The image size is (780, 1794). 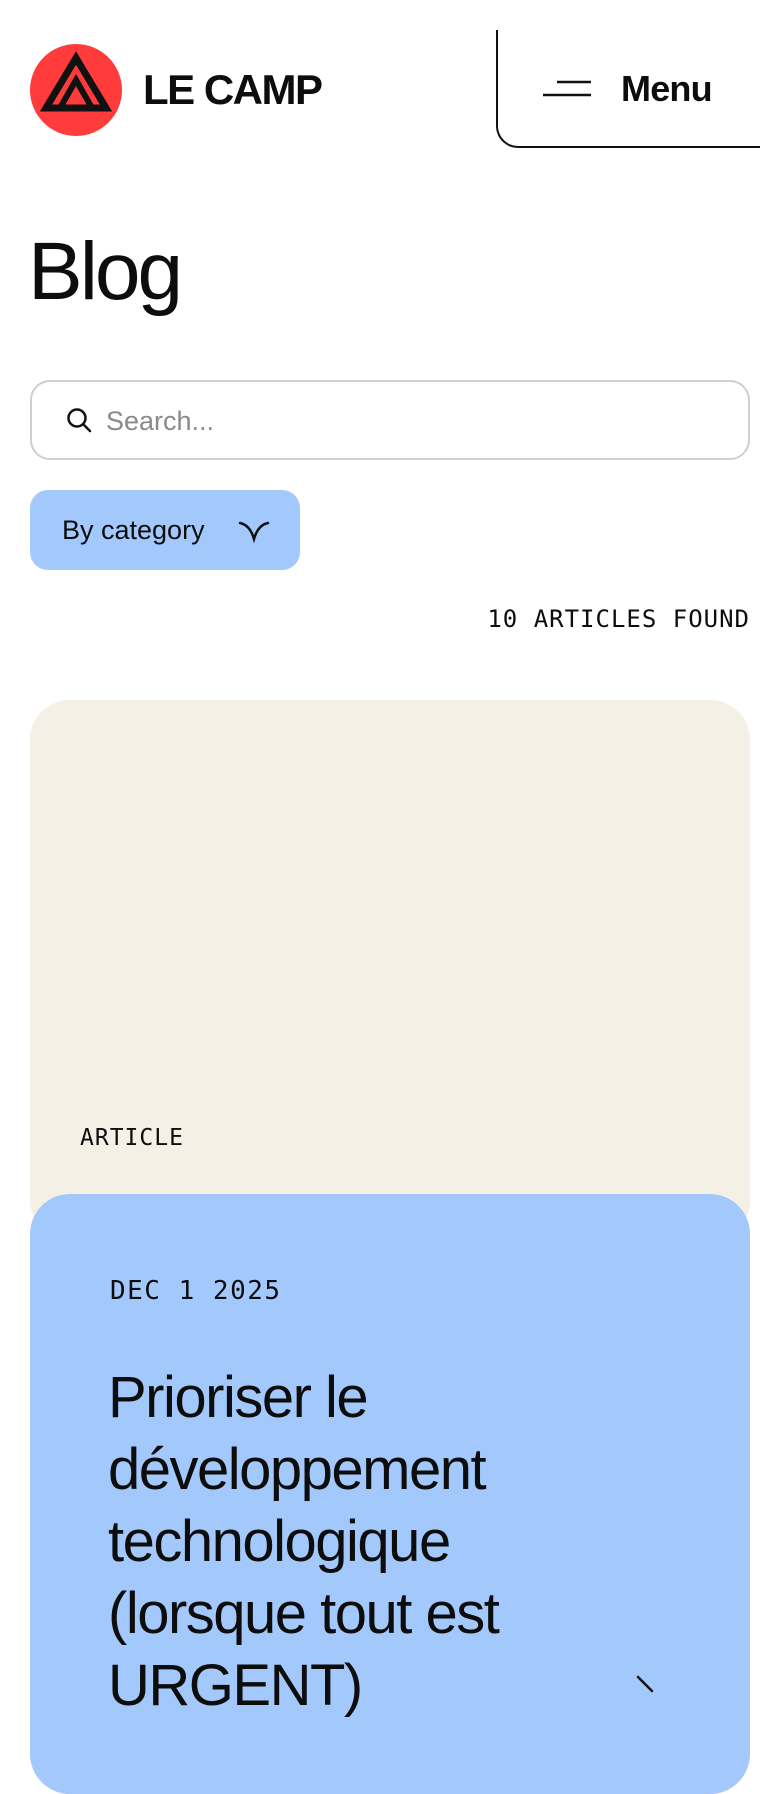 I want to click on menu-button: Menu, so click(x=628, y=89).